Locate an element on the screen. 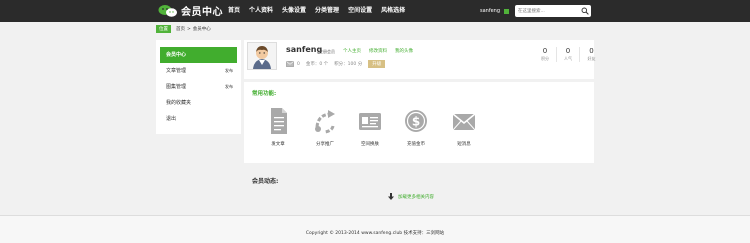  message-count: 0 is located at coordinates (298, 64).